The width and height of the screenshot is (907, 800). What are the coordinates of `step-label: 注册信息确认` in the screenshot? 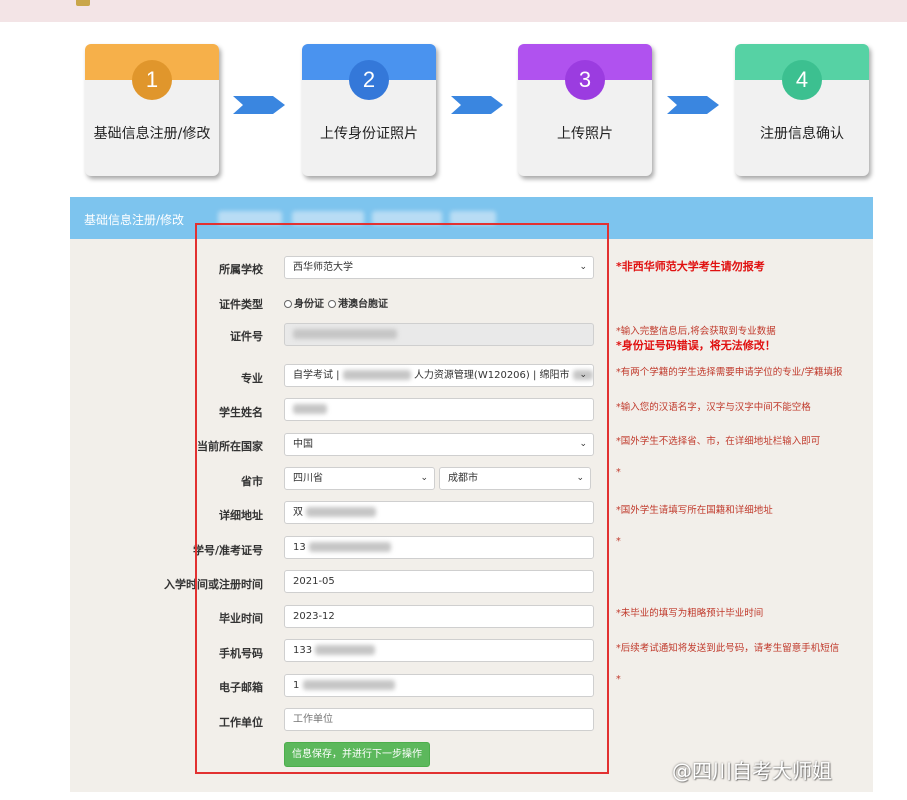 It's located at (802, 134).